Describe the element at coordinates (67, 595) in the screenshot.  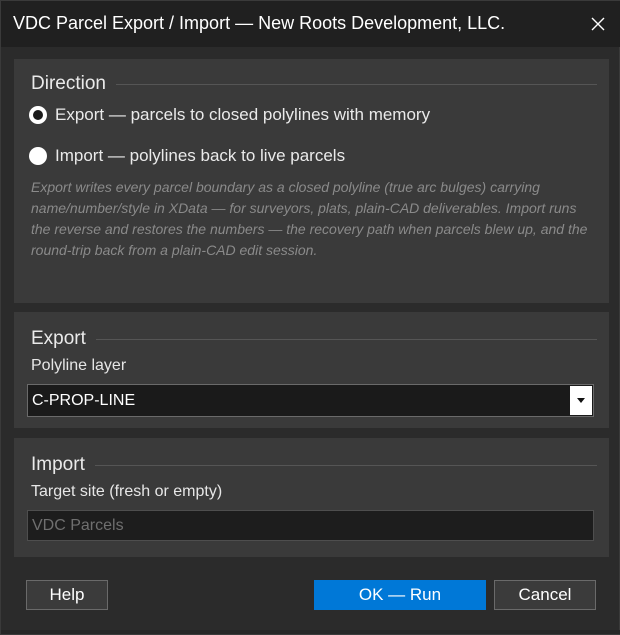
I see `help-button: Help` at that location.